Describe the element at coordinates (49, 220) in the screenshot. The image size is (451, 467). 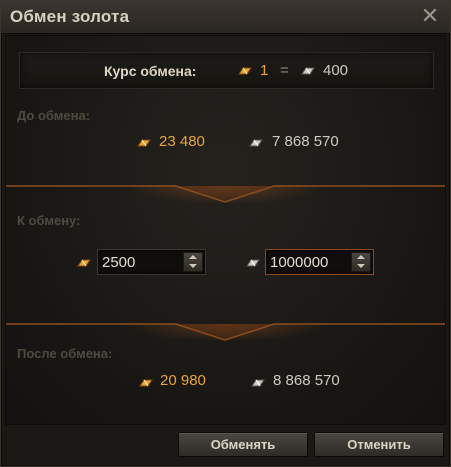
I see `to-exchange-label: К обмену:` at that location.